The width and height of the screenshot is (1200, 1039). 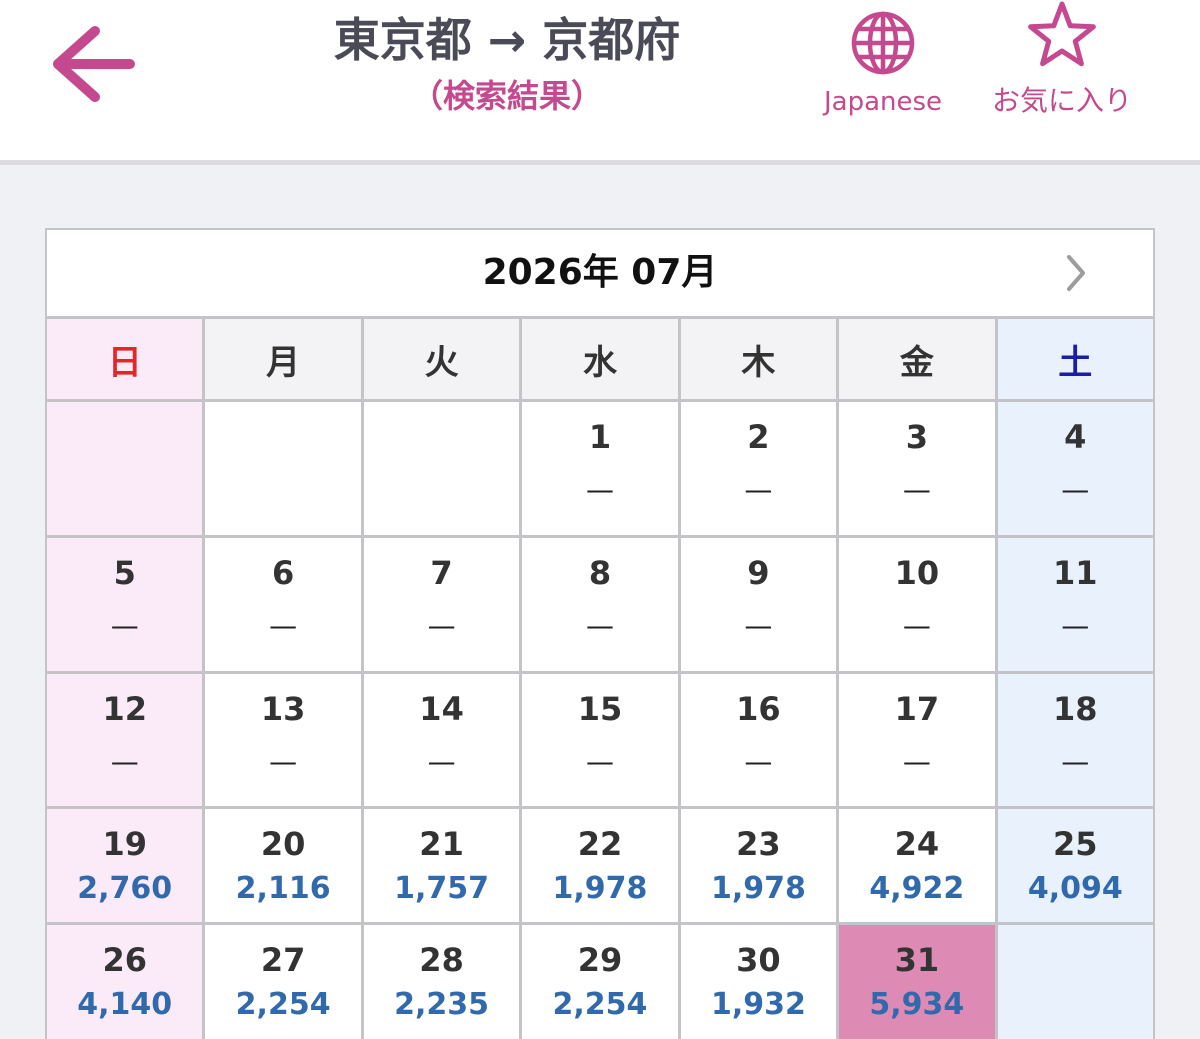 What do you see at coordinates (1061, 100) in the screenshot?
I see `favorite-label: お気に入り` at bounding box center [1061, 100].